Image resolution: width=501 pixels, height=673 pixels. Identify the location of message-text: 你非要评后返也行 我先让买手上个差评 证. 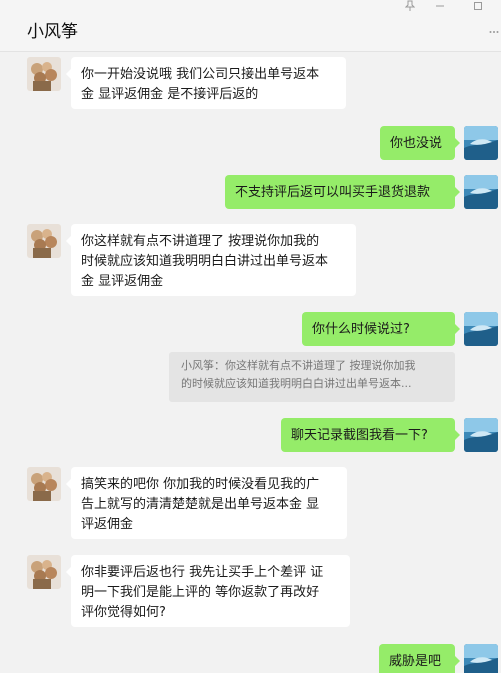
(202, 572).